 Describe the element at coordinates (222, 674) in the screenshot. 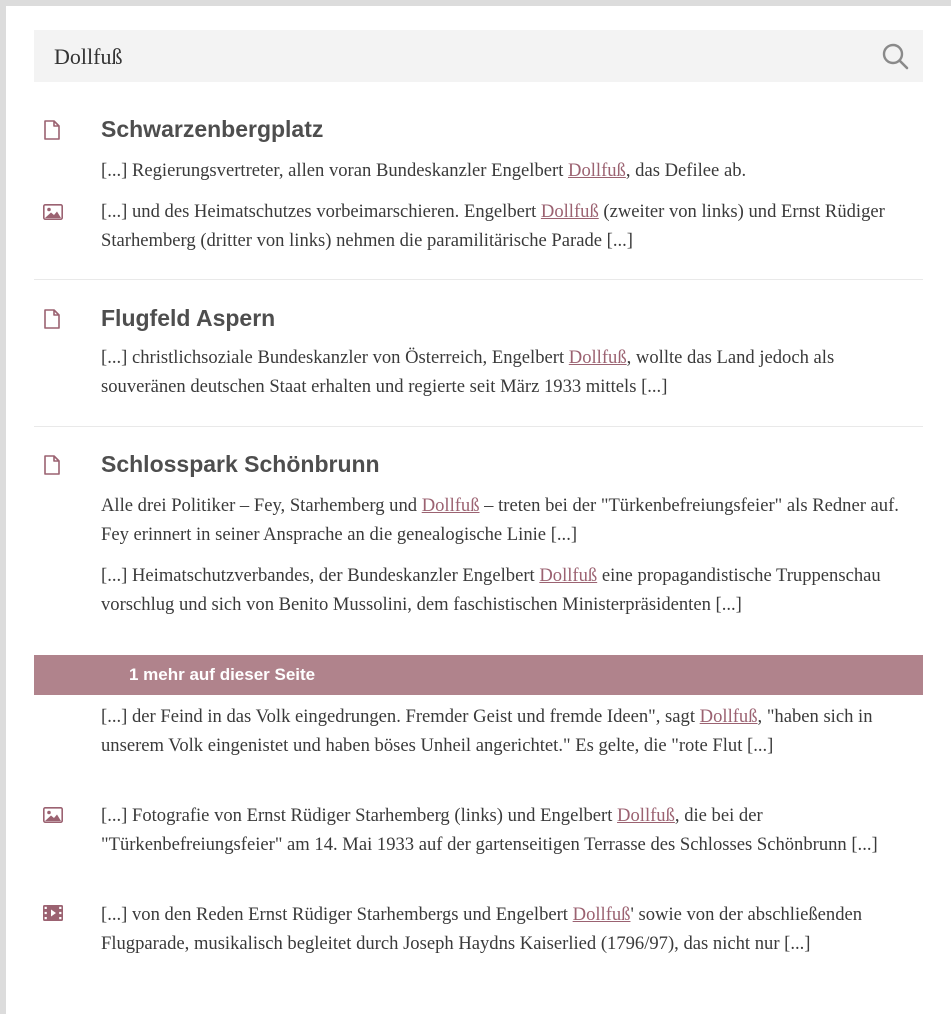

I see `more-on-page-label: 1 mehr auf dieser Seite` at that location.